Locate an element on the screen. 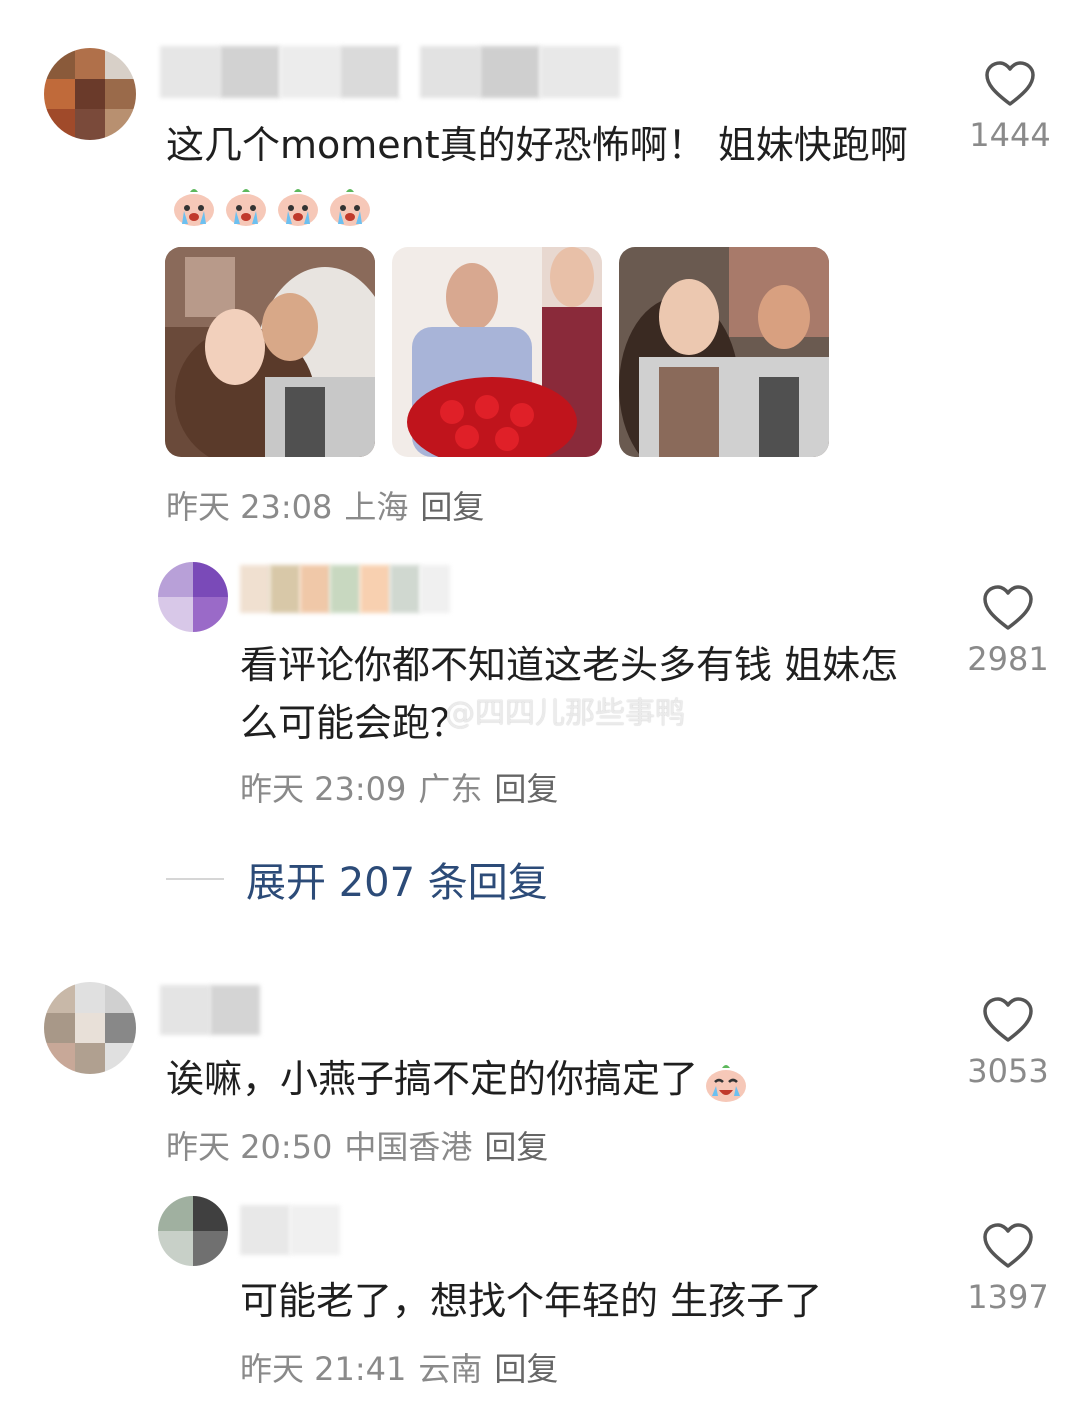 The width and height of the screenshot is (1080, 1403). comment-time: 昨天 23:09 is located at coordinates (323, 789).